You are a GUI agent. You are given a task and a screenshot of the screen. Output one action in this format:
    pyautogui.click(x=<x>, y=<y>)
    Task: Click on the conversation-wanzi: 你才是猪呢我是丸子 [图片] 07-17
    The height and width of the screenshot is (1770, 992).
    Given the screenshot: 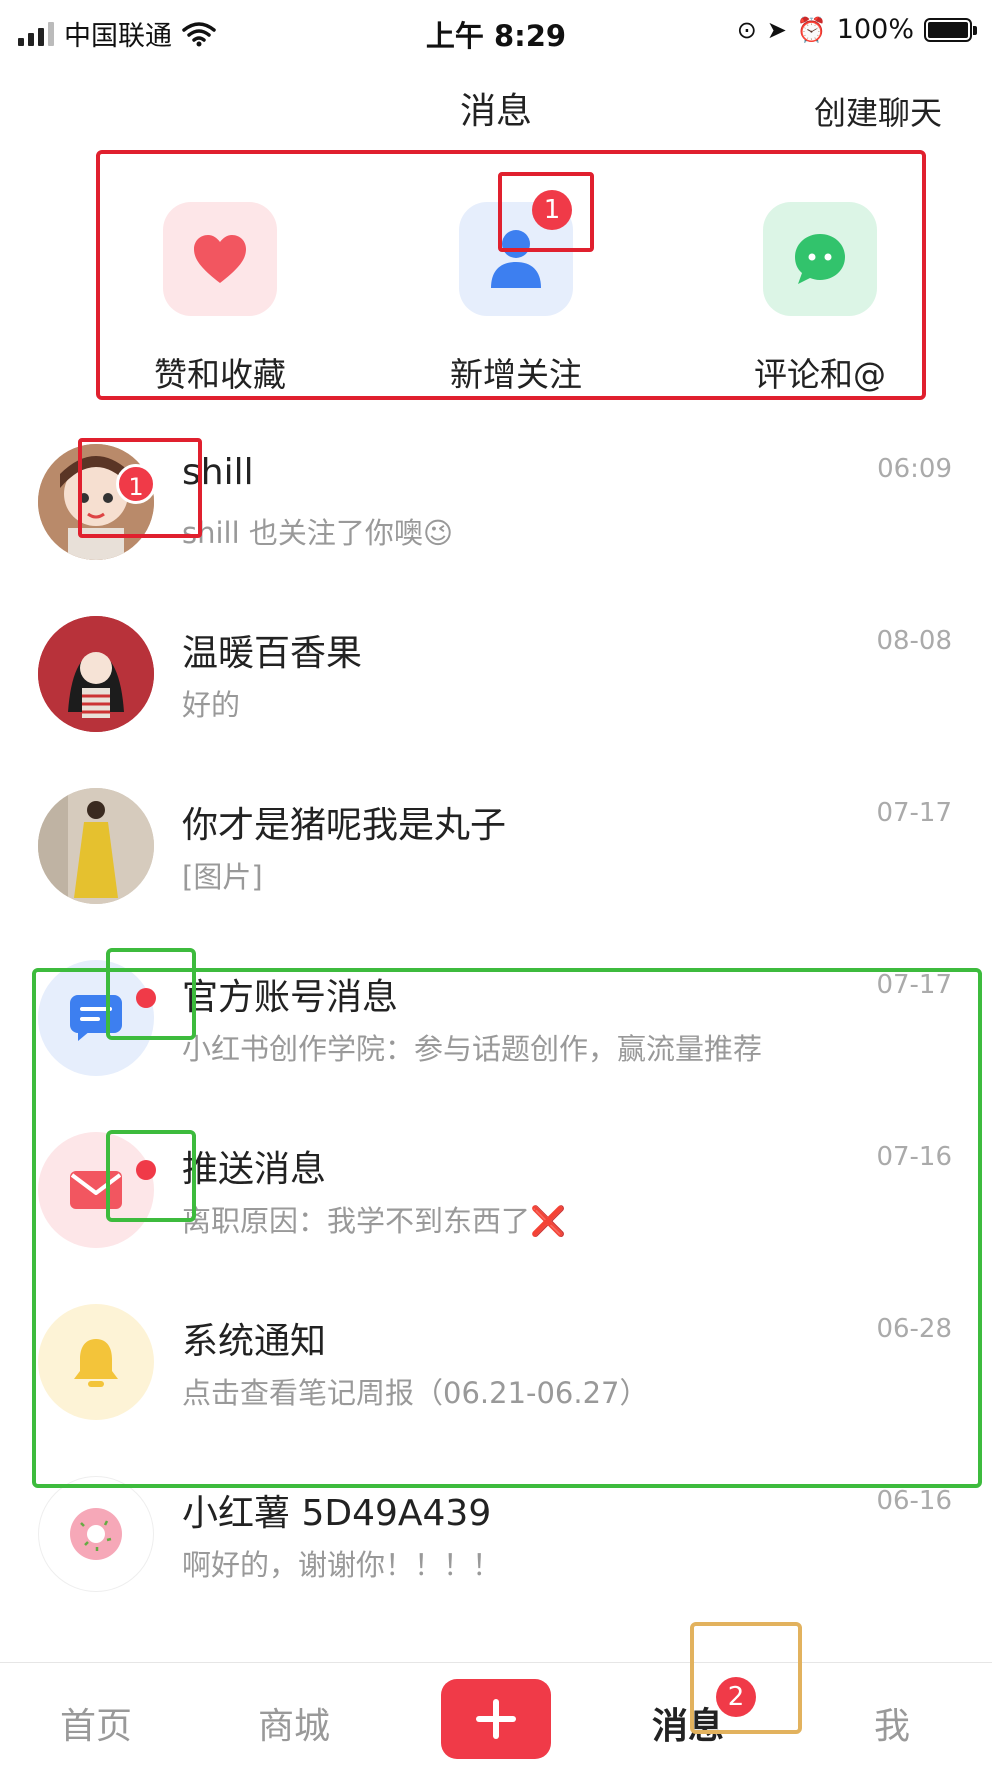 What is the action you would take?
    pyautogui.click(x=496, y=844)
    